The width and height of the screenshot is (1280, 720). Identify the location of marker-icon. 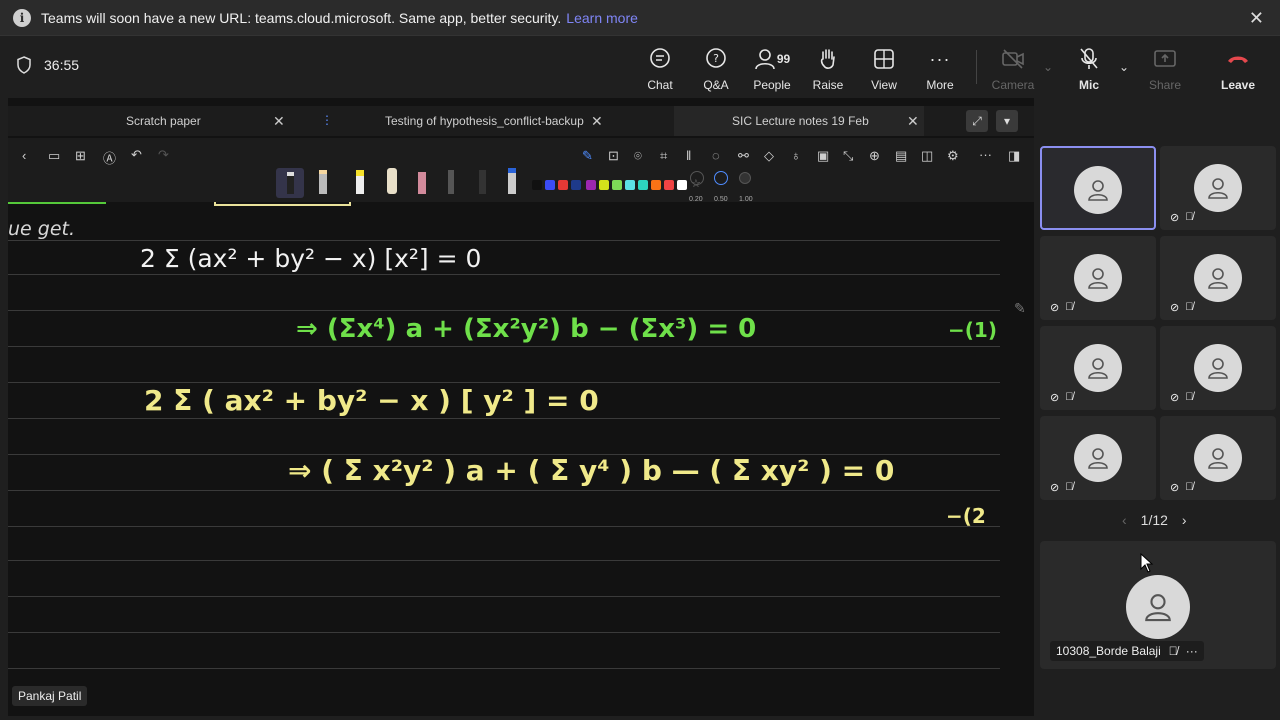
(422, 183).